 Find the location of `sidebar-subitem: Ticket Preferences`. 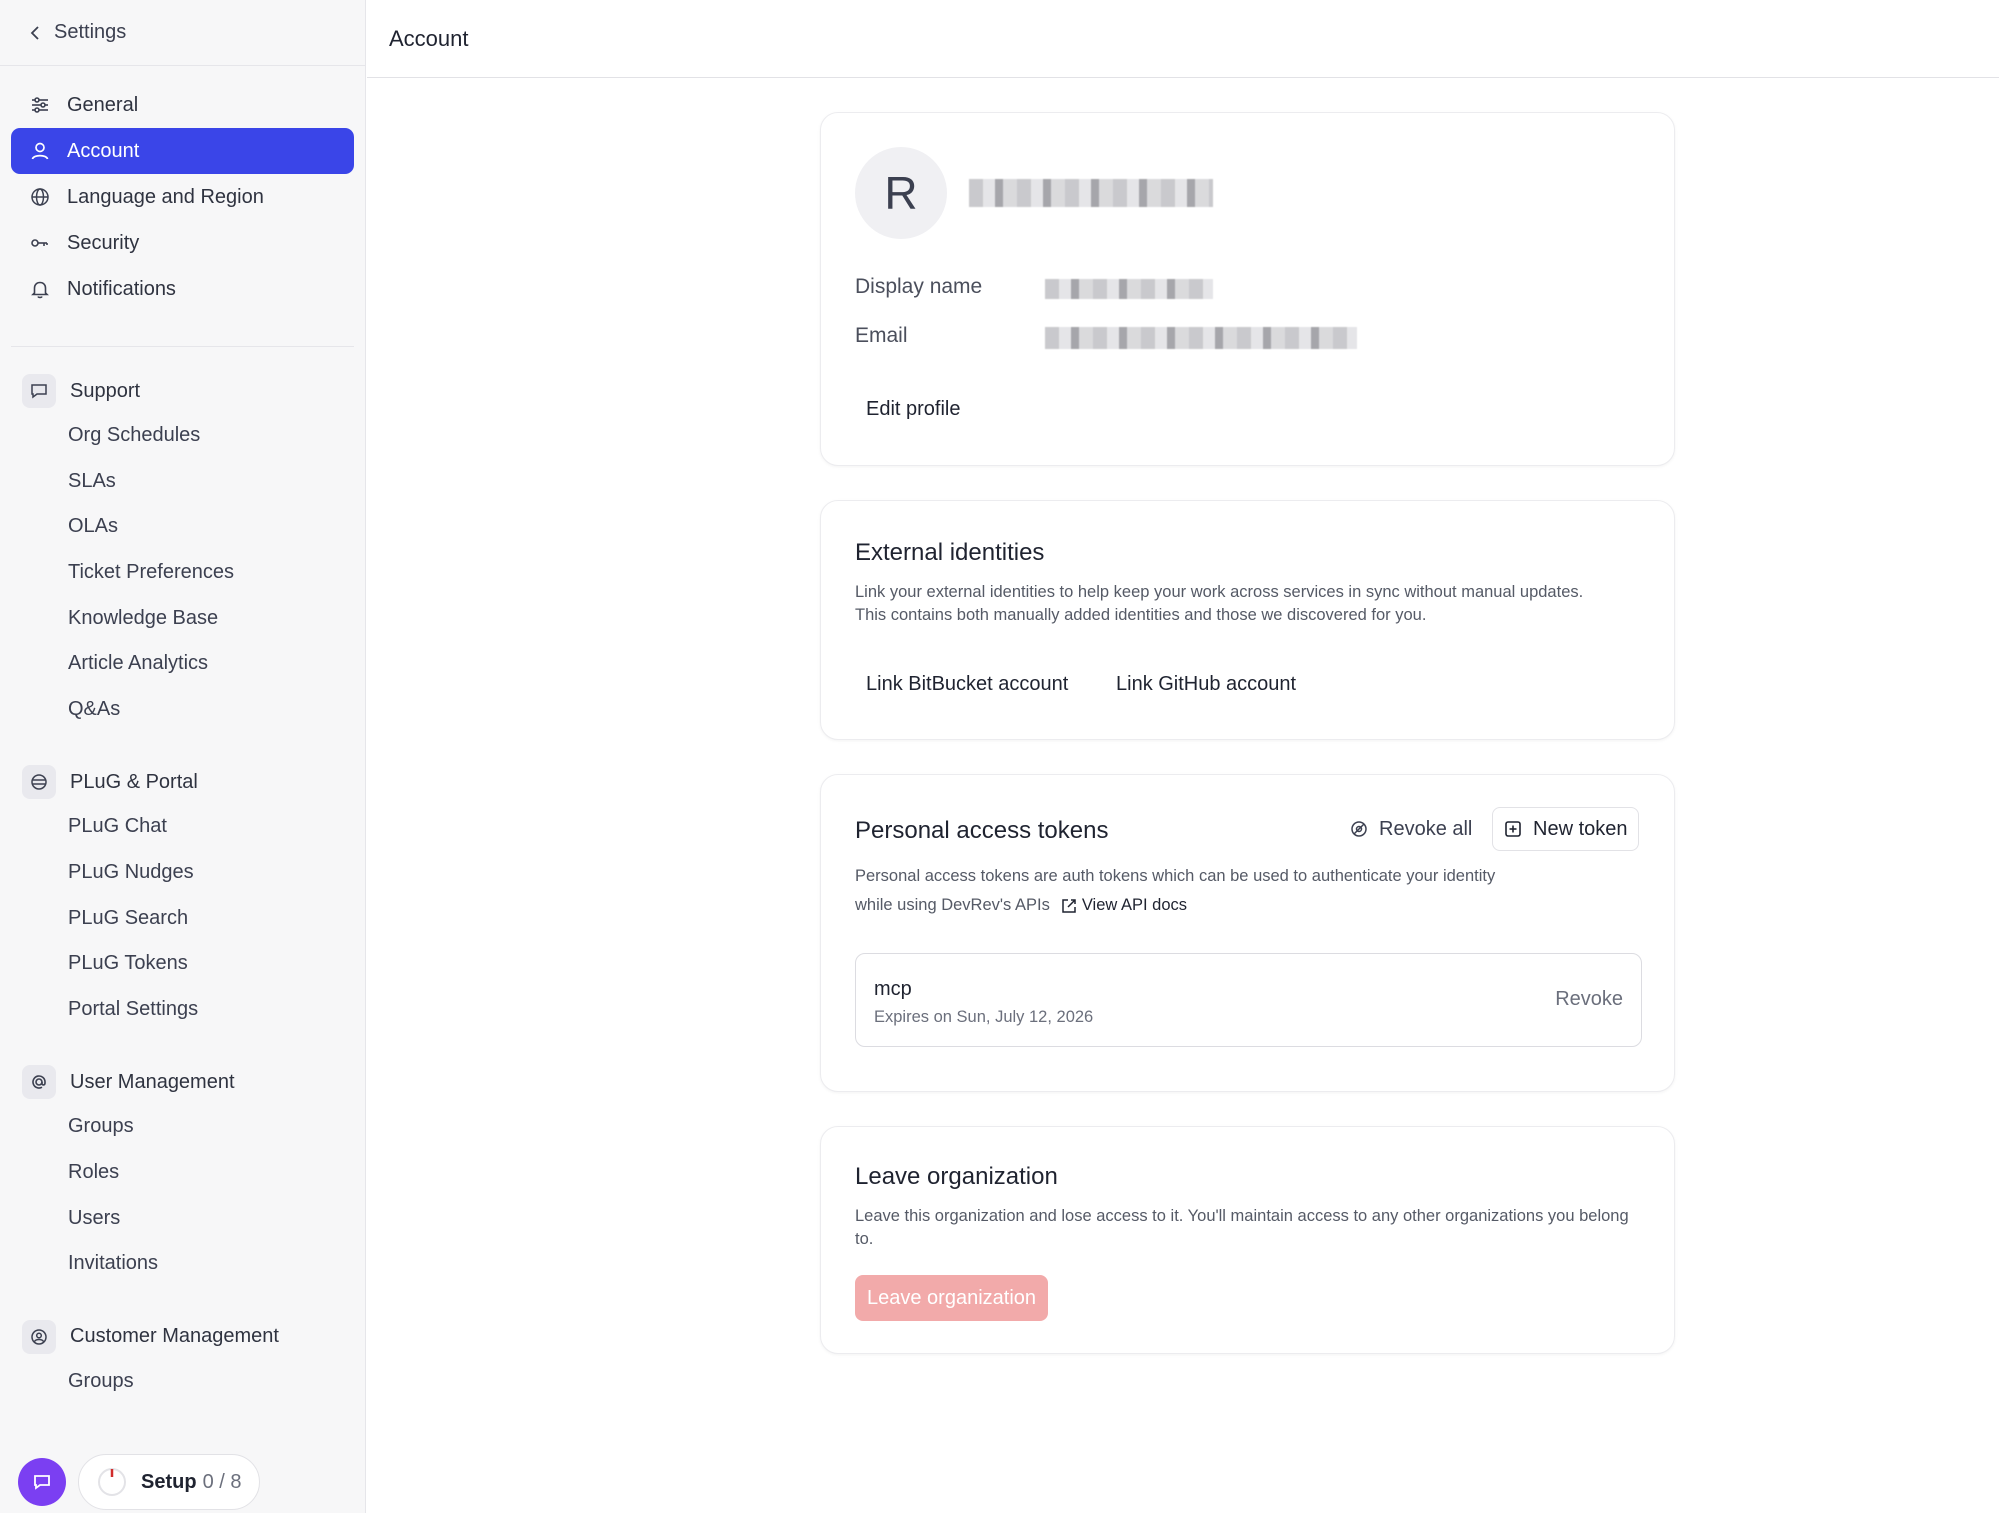

sidebar-subitem: Ticket Preferences is located at coordinates (177, 573).